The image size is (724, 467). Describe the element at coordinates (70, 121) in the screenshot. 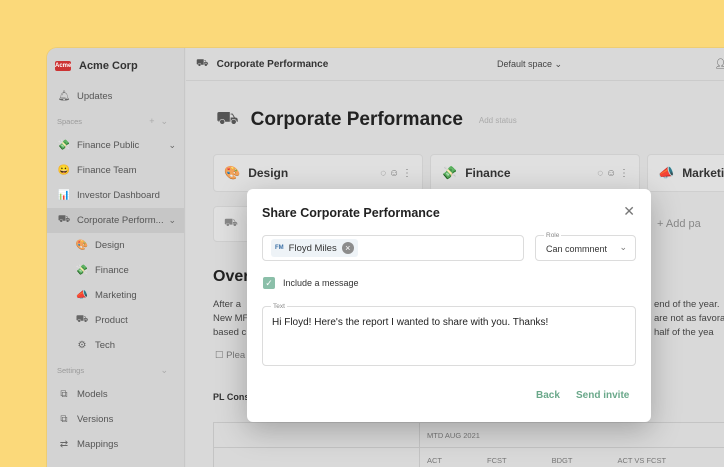

I see `section-label: Spaces` at that location.